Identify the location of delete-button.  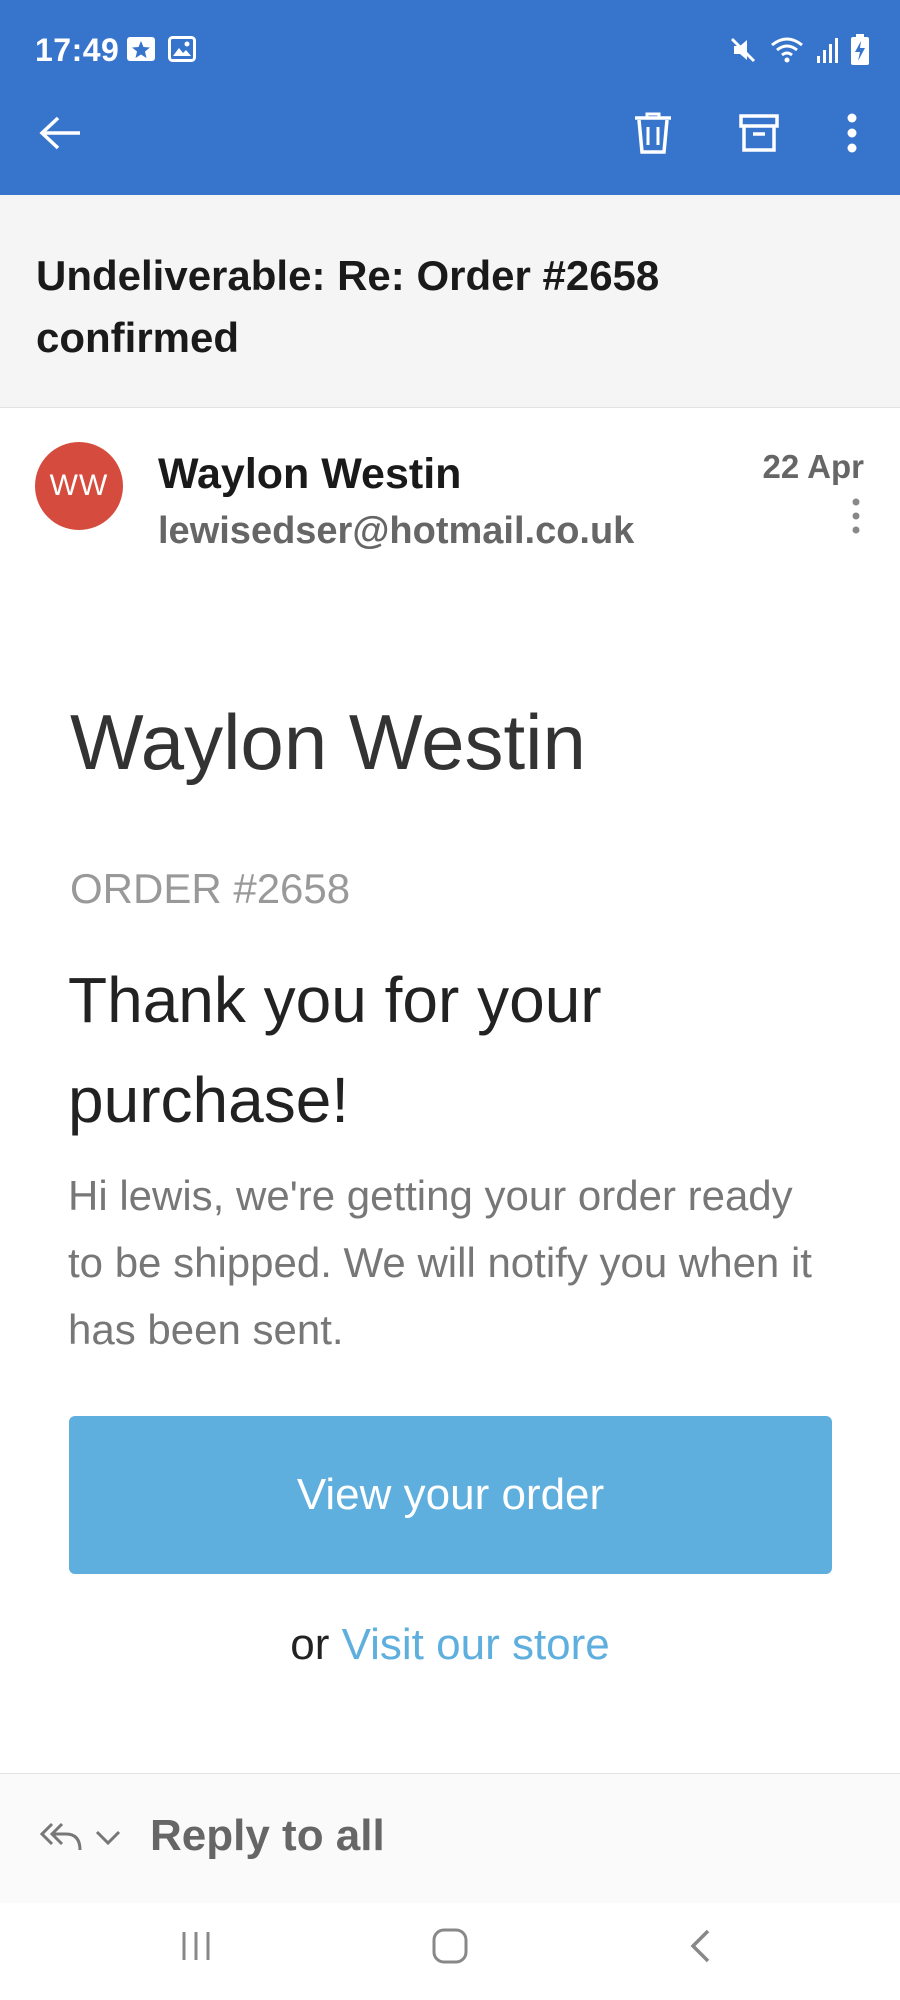
(653, 135).